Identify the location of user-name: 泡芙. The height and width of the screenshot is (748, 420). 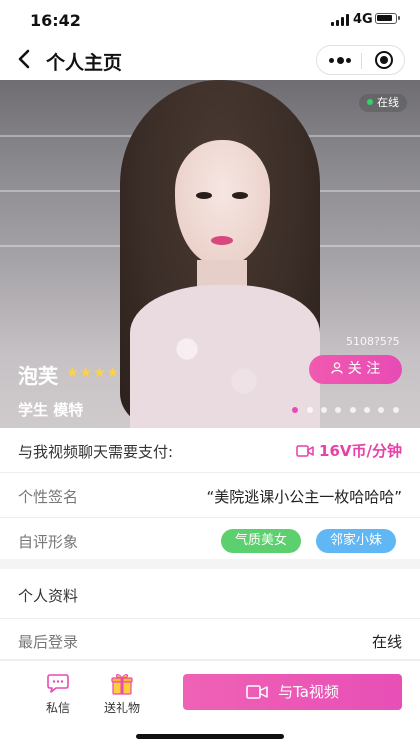
(38, 376).